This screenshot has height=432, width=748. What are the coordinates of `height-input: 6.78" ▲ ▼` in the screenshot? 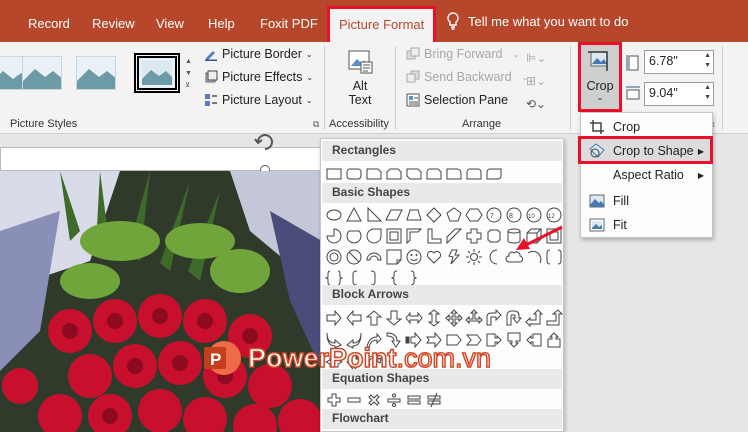 It's located at (679, 62).